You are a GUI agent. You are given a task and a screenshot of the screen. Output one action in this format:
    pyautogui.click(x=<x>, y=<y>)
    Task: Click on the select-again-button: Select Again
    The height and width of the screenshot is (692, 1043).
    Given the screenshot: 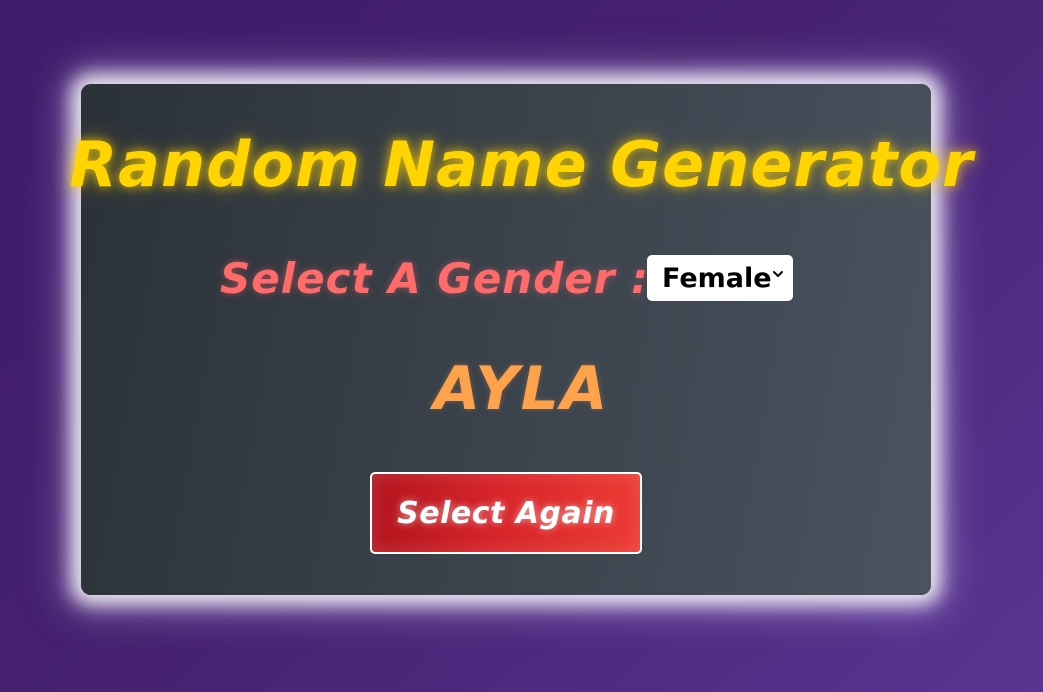 What is the action you would take?
    pyautogui.click(x=506, y=513)
    